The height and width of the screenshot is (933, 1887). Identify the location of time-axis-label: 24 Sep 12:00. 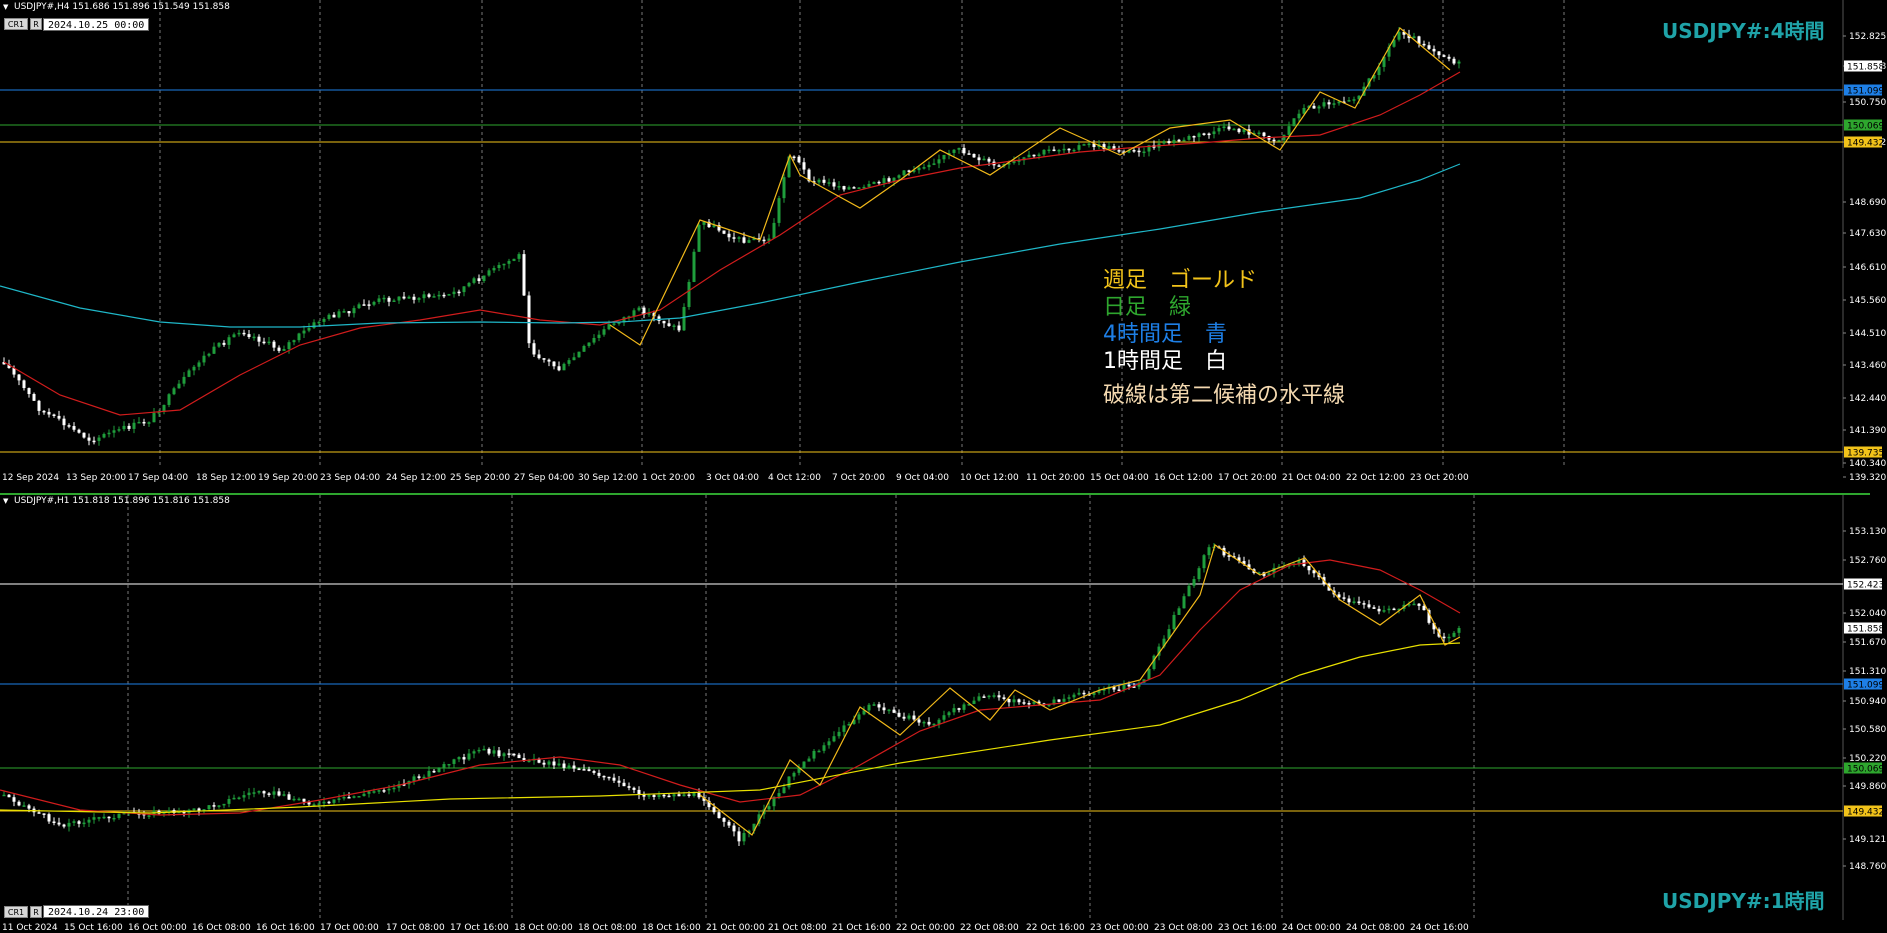
(416, 478).